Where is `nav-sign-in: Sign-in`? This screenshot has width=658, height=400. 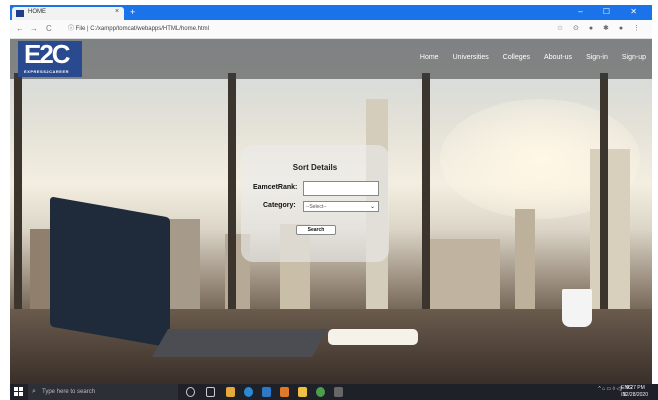
nav-sign-in: Sign-in is located at coordinates (597, 57).